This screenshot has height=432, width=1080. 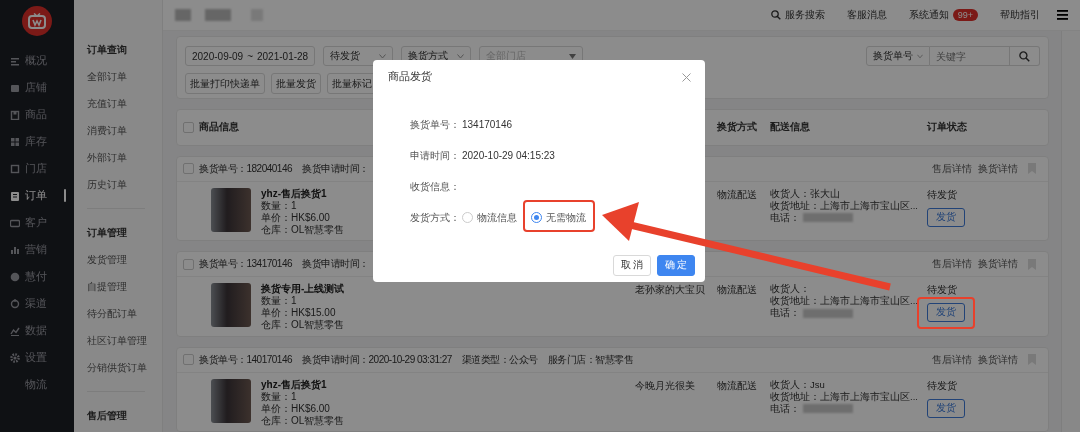 I want to click on batch-button: 批量打印快递单, so click(x=225, y=83).